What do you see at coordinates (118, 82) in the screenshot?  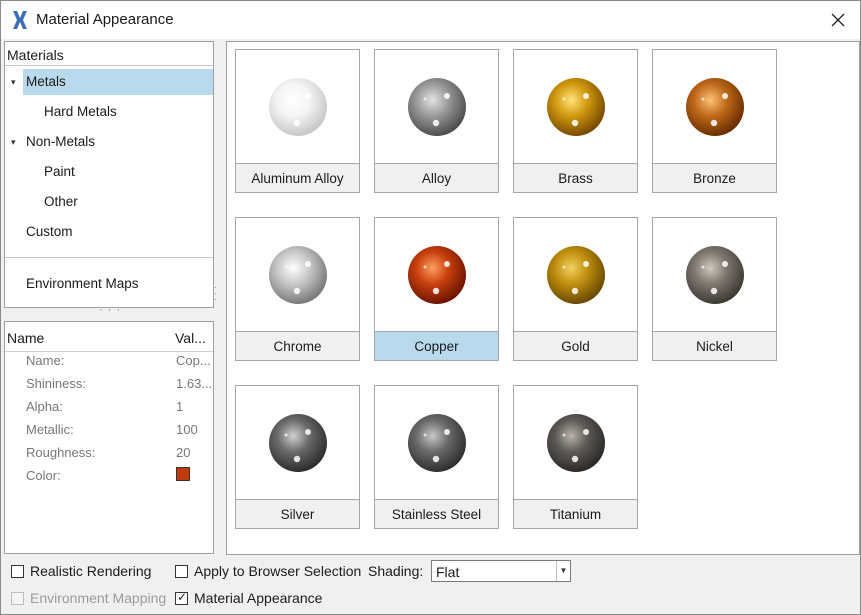 I see `tree-item-metals: Metals` at bounding box center [118, 82].